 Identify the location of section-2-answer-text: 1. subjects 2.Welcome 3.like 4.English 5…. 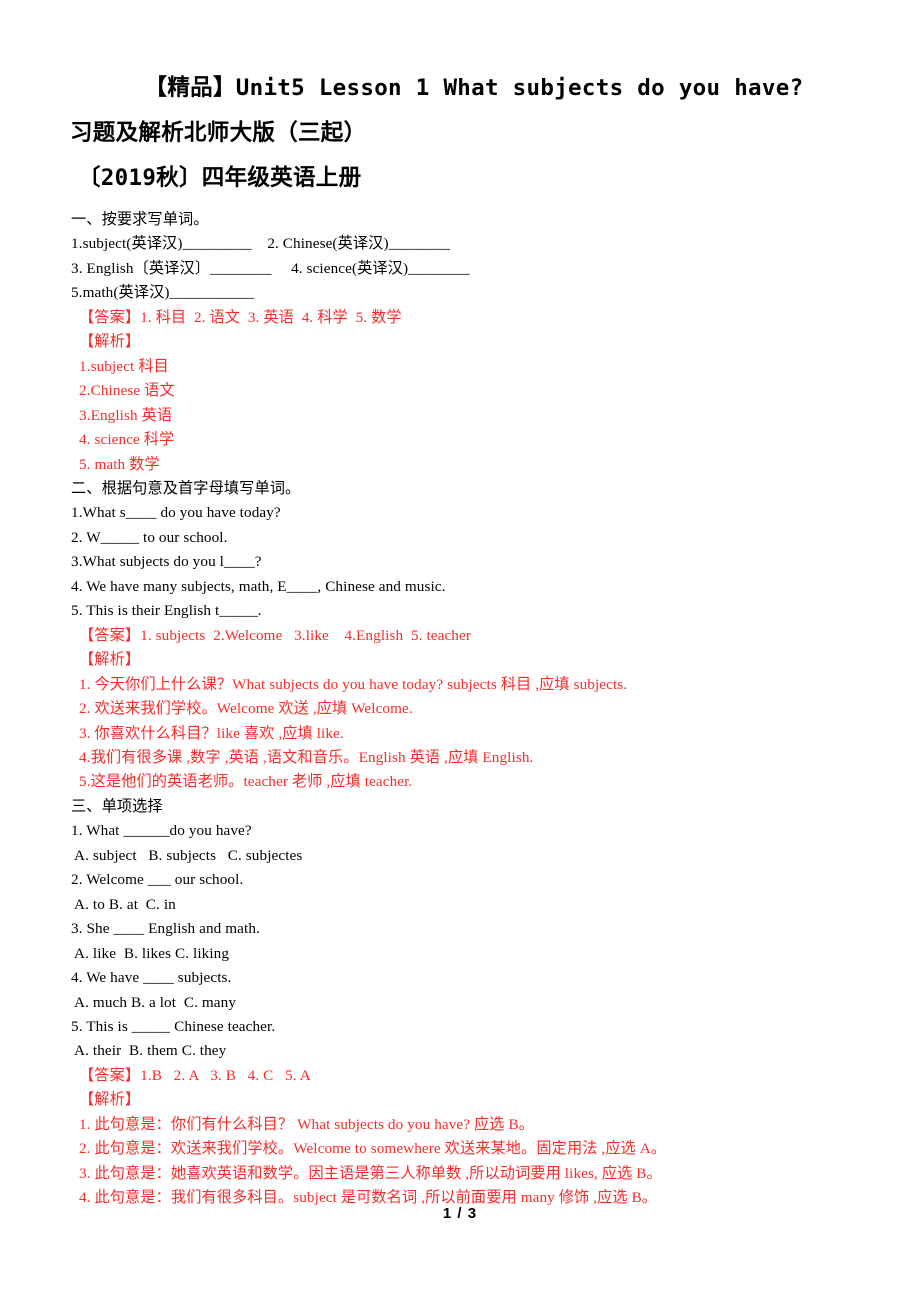
(305, 635).